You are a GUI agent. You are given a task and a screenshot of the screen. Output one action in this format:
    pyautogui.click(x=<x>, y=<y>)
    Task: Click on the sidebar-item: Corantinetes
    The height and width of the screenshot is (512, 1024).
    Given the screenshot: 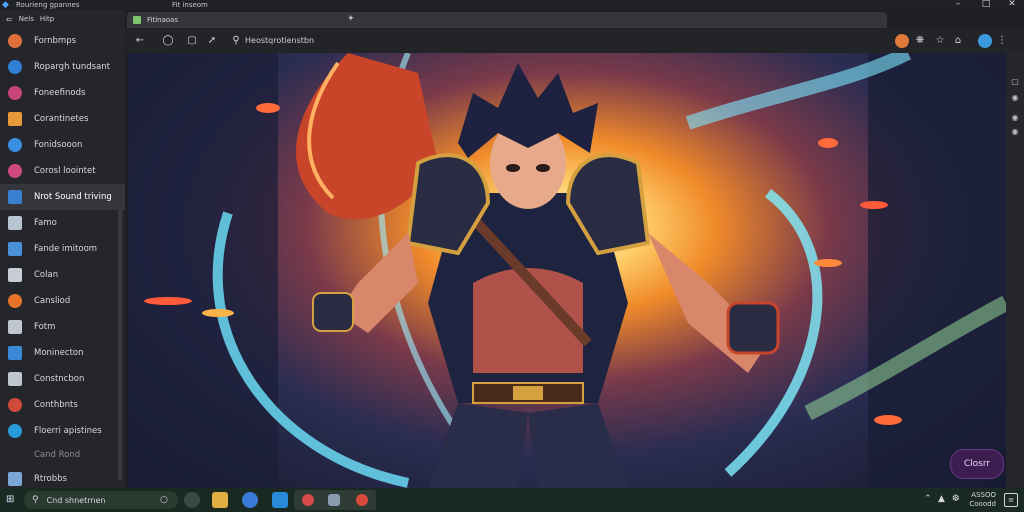 What is the action you would take?
    pyautogui.click(x=62, y=119)
    